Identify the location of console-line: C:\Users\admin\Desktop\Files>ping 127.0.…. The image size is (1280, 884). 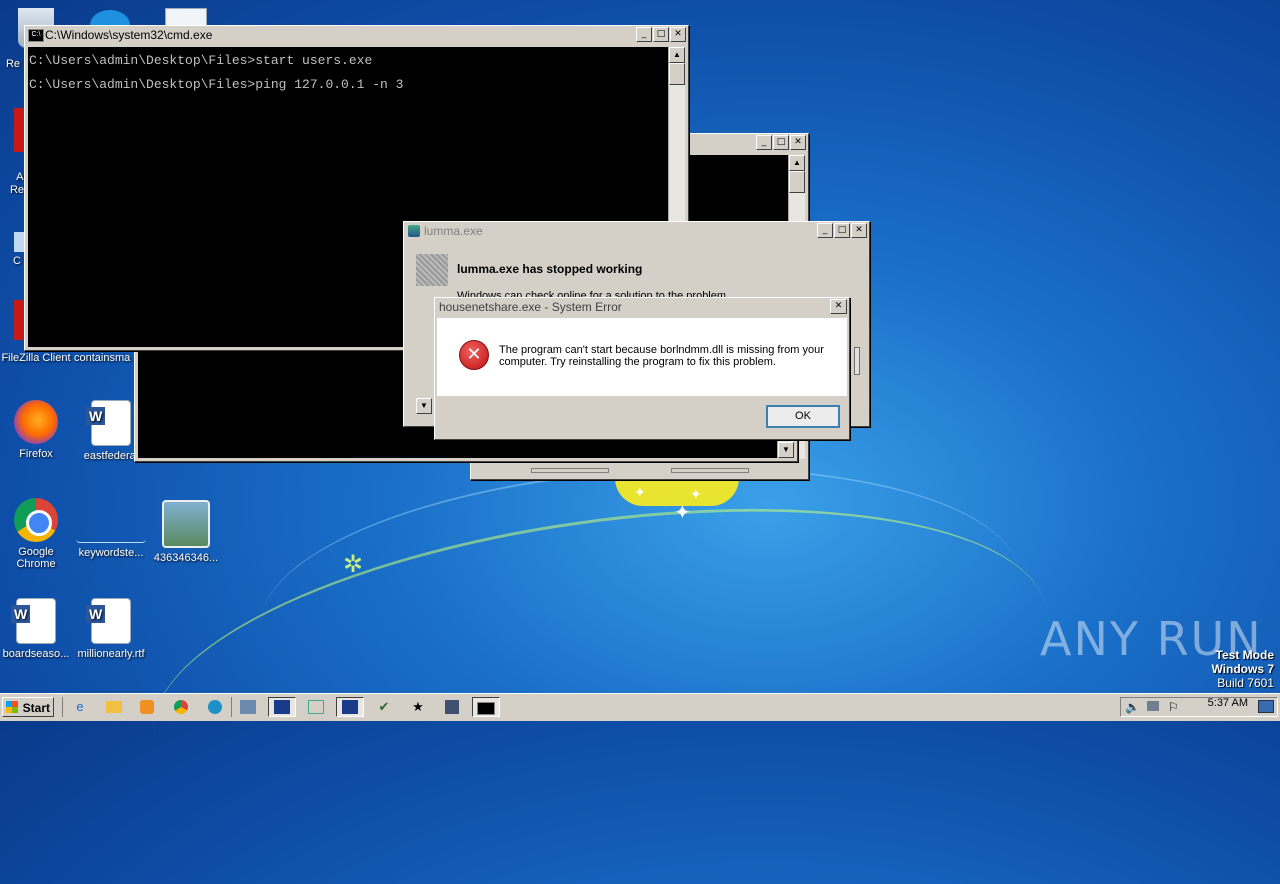
(216, 84).